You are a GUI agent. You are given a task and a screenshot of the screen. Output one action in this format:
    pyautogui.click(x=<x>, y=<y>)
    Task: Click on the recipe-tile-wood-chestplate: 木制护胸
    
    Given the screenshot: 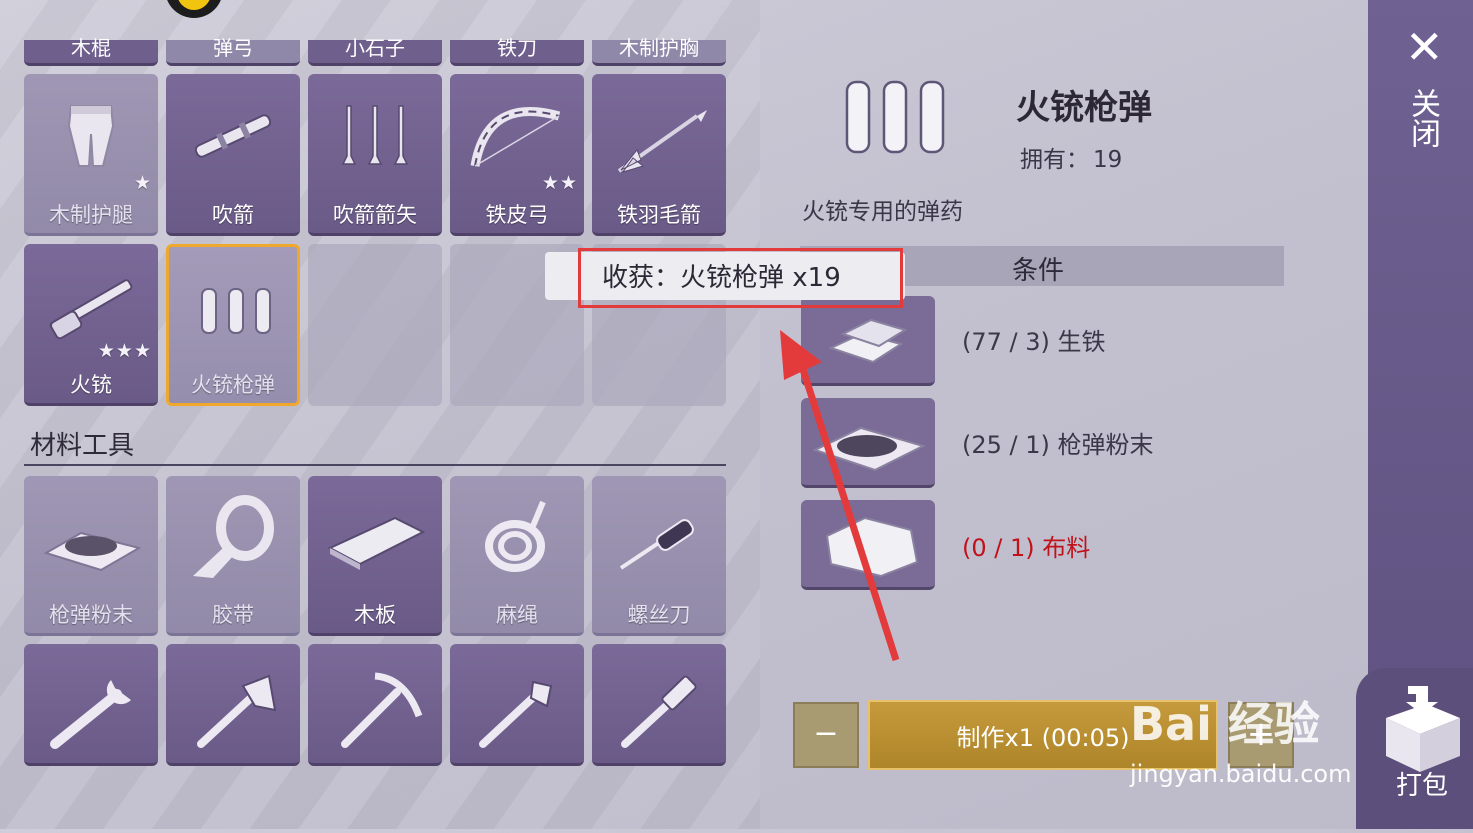 What is the action you would take?
    pyautogui.click(x=659, y=51)
    